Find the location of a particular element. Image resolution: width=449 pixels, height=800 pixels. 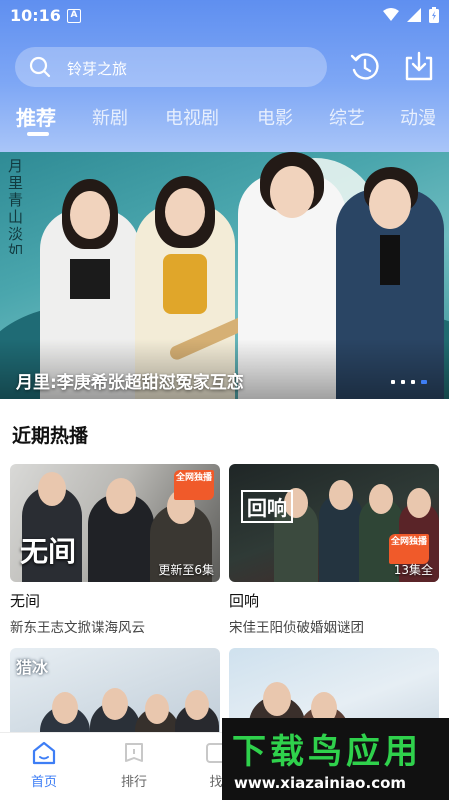

active-tab-indicator is located at coordinates (38, 134).